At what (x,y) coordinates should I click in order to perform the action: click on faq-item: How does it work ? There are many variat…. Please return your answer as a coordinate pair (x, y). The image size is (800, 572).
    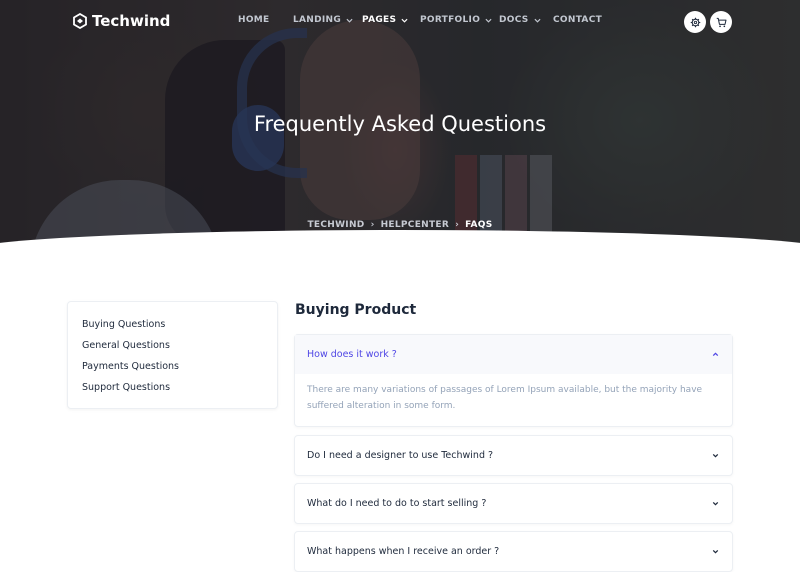
    Looking at the image, I should click on (513, 380).